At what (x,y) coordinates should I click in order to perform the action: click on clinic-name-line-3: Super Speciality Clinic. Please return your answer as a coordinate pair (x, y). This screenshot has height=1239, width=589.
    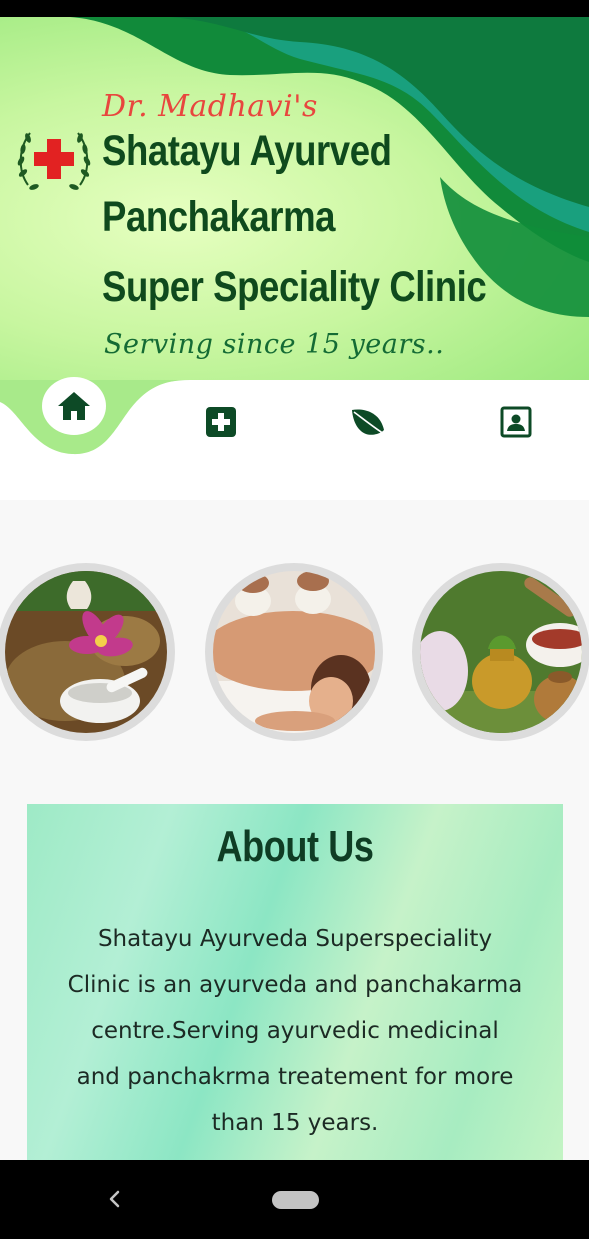
    Looking at the image, I should click on (294, 287).